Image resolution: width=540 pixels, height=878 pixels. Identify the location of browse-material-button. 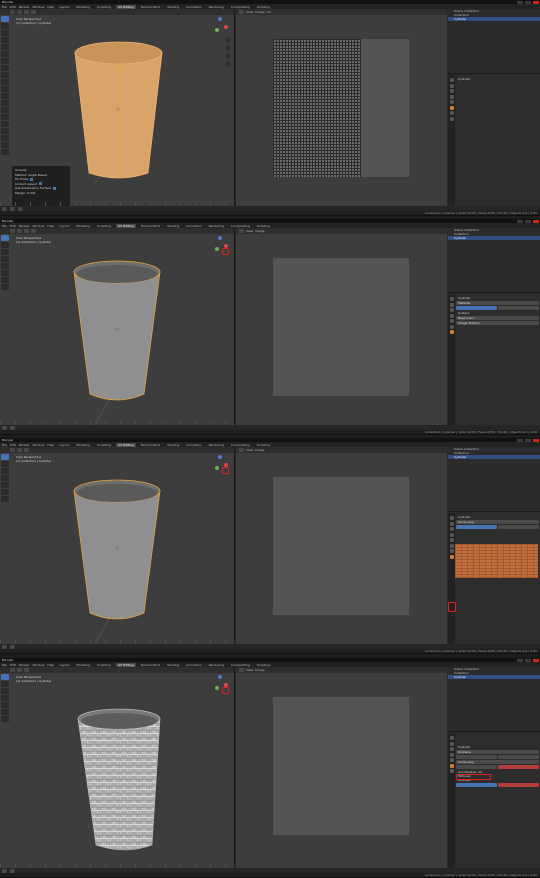
(518, 308).